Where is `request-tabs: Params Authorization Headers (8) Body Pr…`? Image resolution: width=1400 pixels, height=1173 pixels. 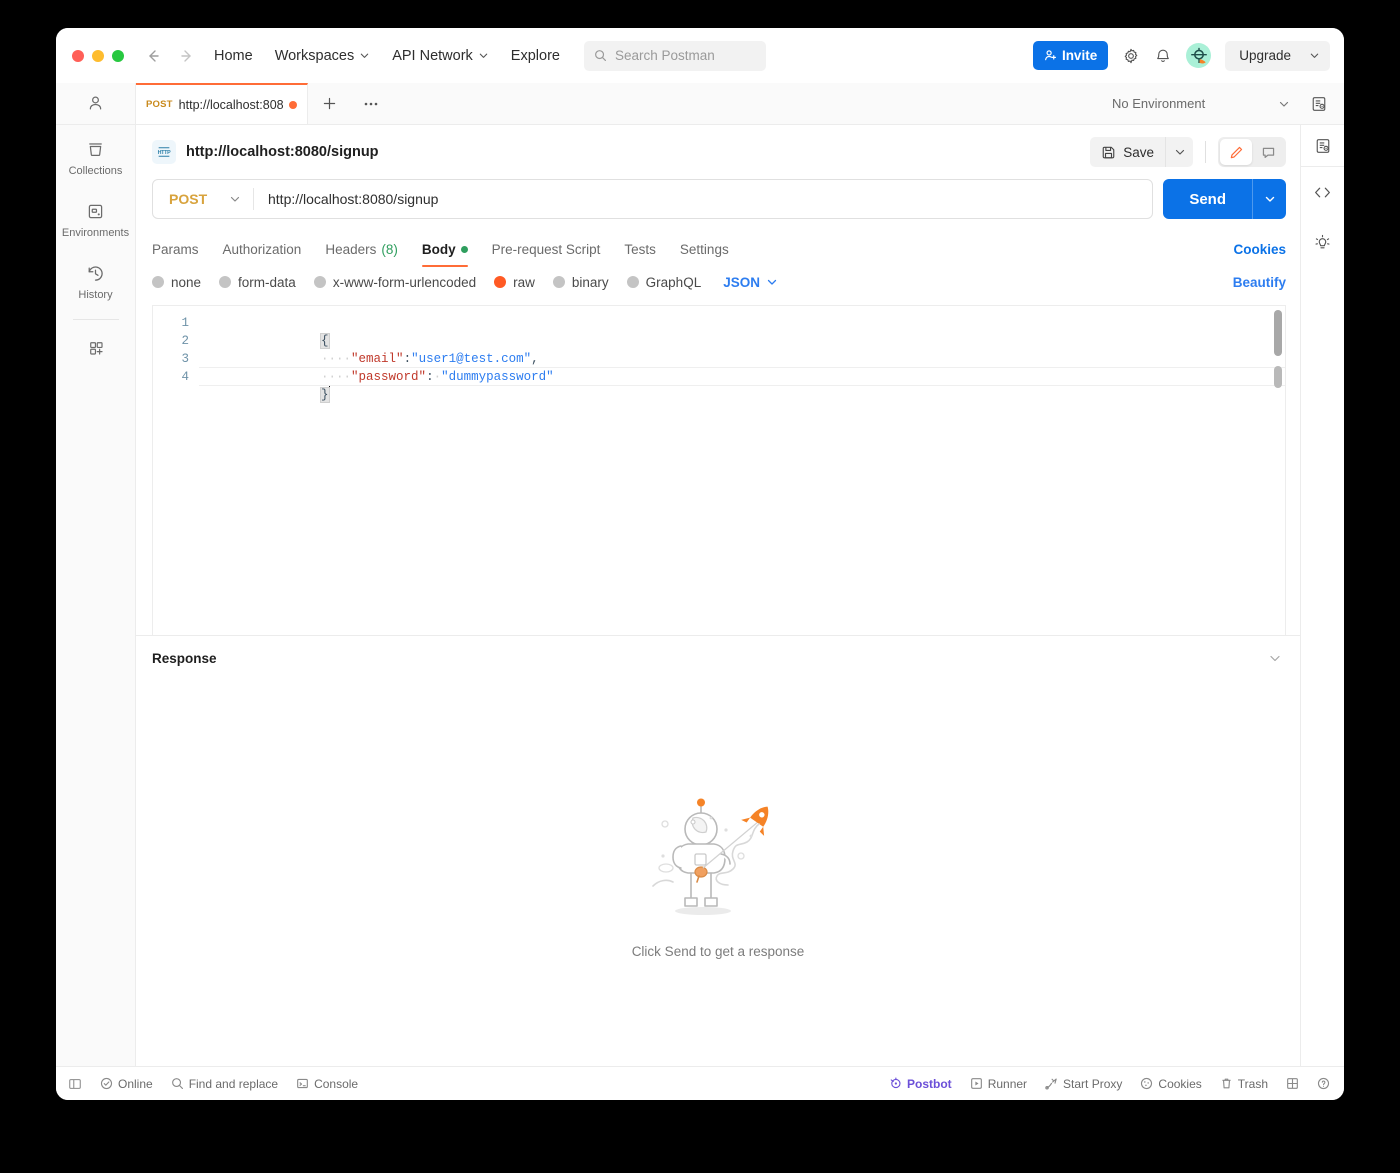
request-tabs: Params Authorization Headers (8) Body Pr… is located at coordinates (718, 250).